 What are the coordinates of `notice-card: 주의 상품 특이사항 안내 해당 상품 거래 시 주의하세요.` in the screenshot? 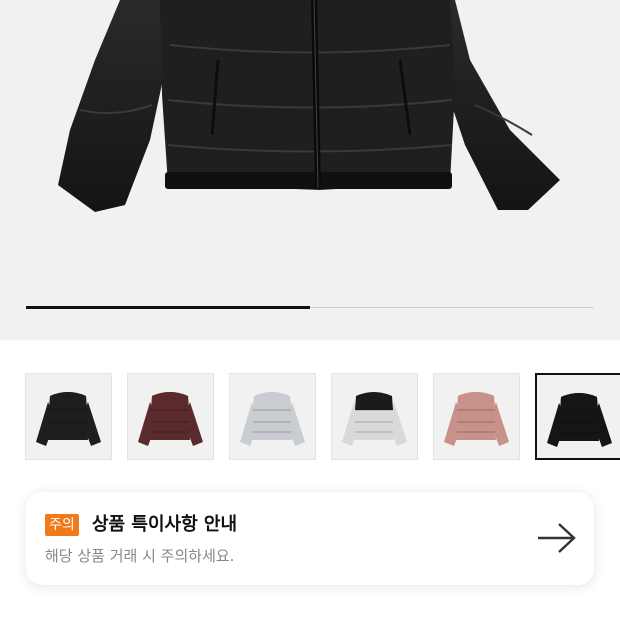 It's located at (310, 538).